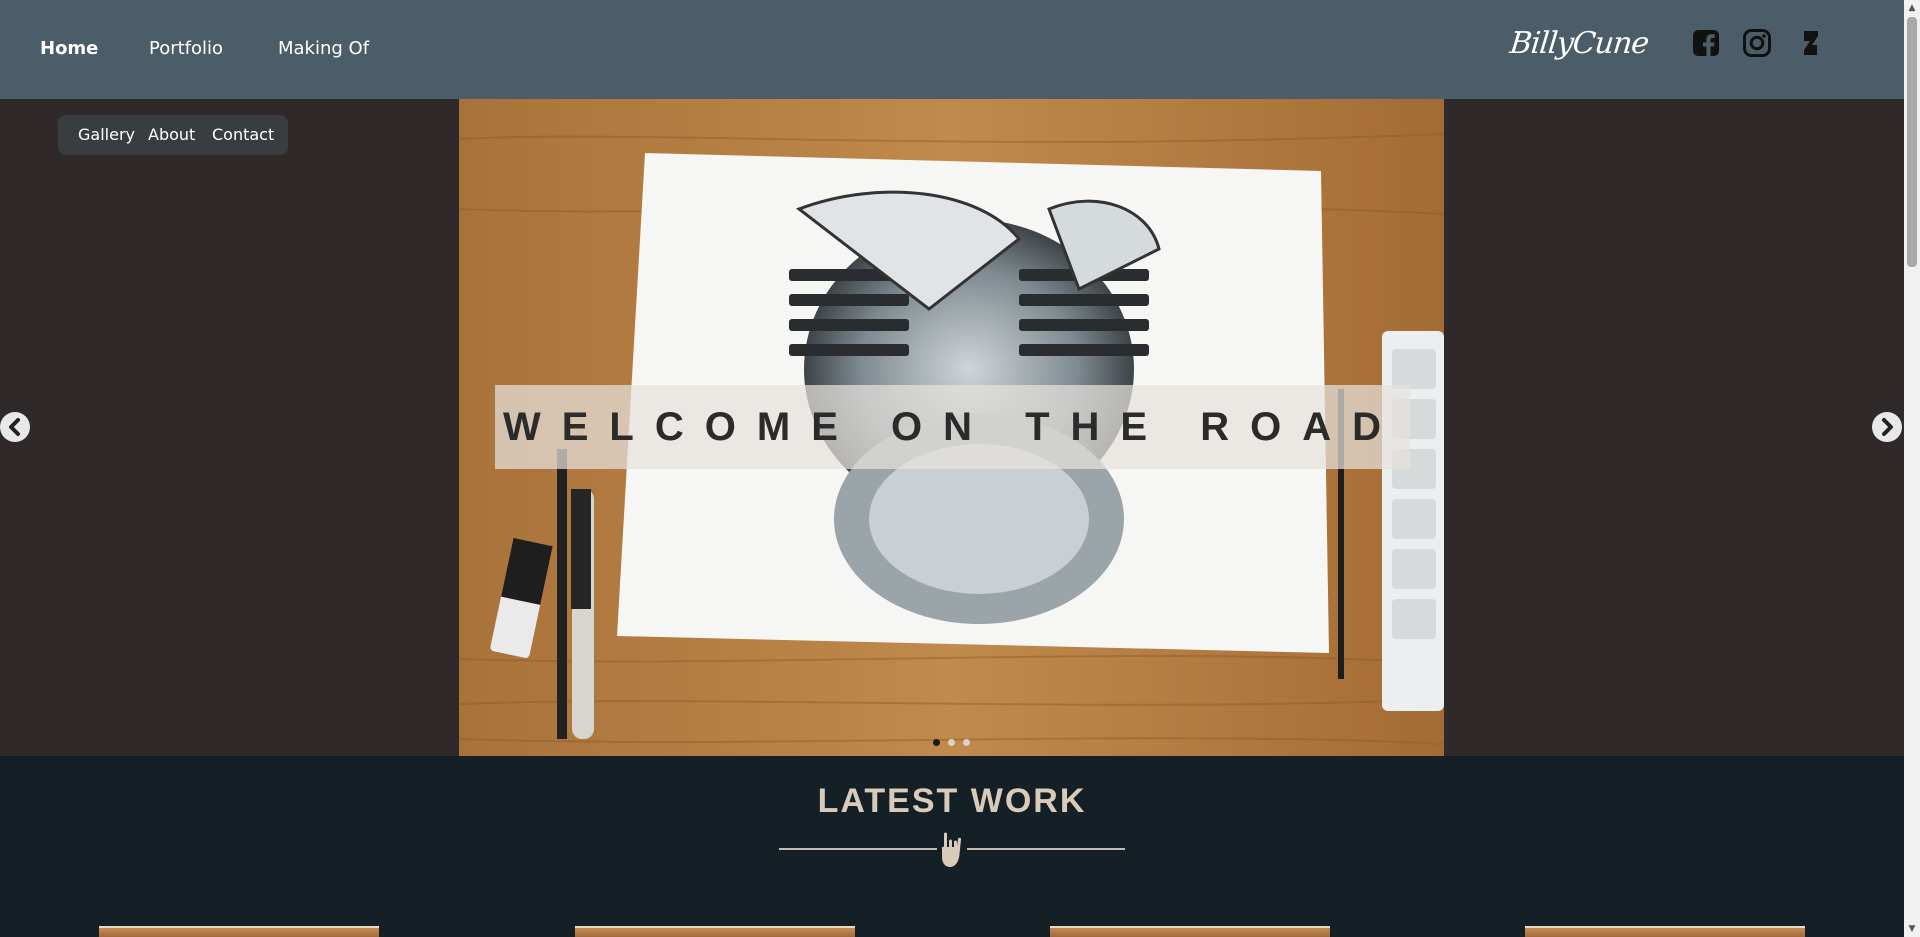 The image size is (1920, 937). Describe the element at coordinates (106, 134) in the screenshot. I see `subnav-gallery-link: Gallery` at that location.